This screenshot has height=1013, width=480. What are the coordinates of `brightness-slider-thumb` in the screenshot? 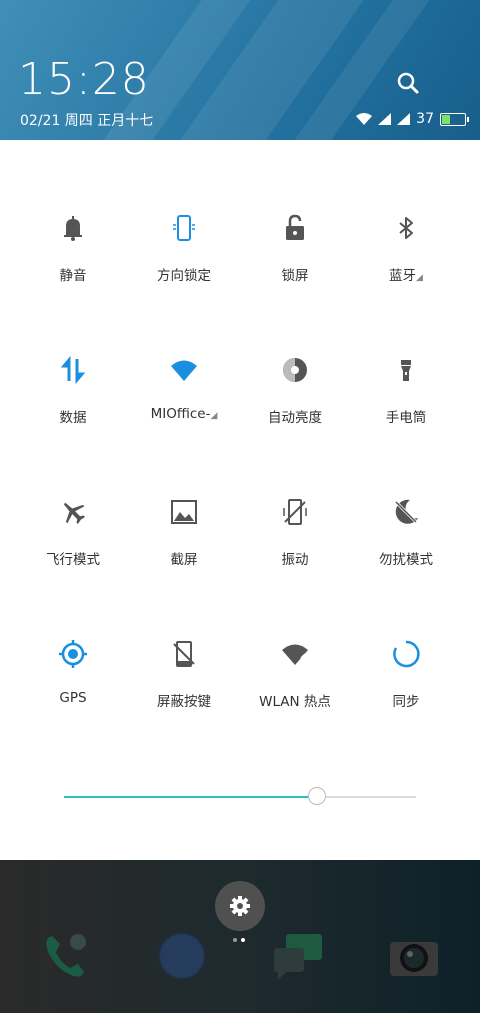 It's located at (317, 796).